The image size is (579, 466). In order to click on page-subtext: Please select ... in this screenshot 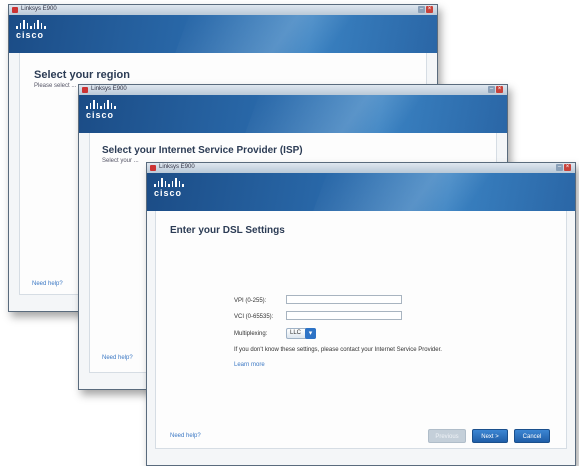, I will do `click(55, 86)`.